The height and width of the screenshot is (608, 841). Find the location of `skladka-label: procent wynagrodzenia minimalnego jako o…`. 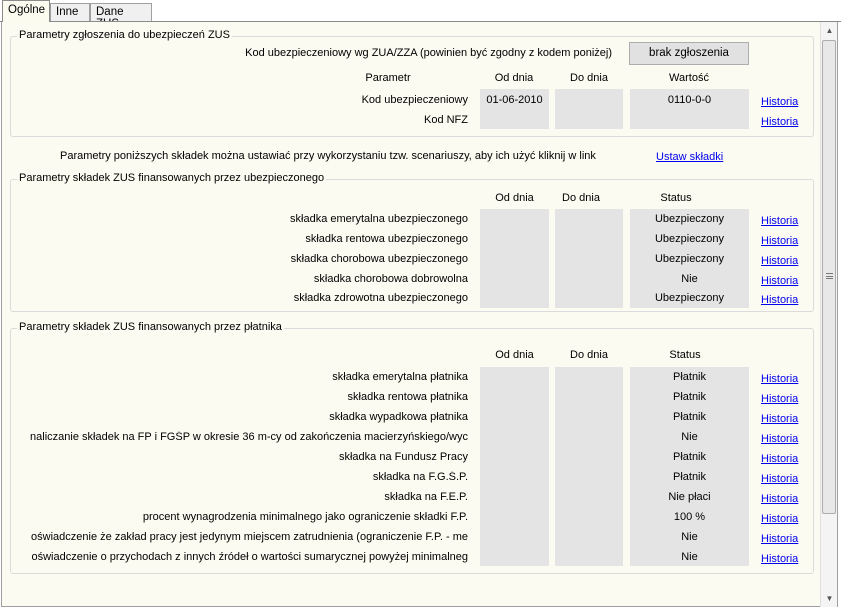

skladka-label: procent wynagrodzenia minimalnego jako o… is located at coordinates (305, 517).